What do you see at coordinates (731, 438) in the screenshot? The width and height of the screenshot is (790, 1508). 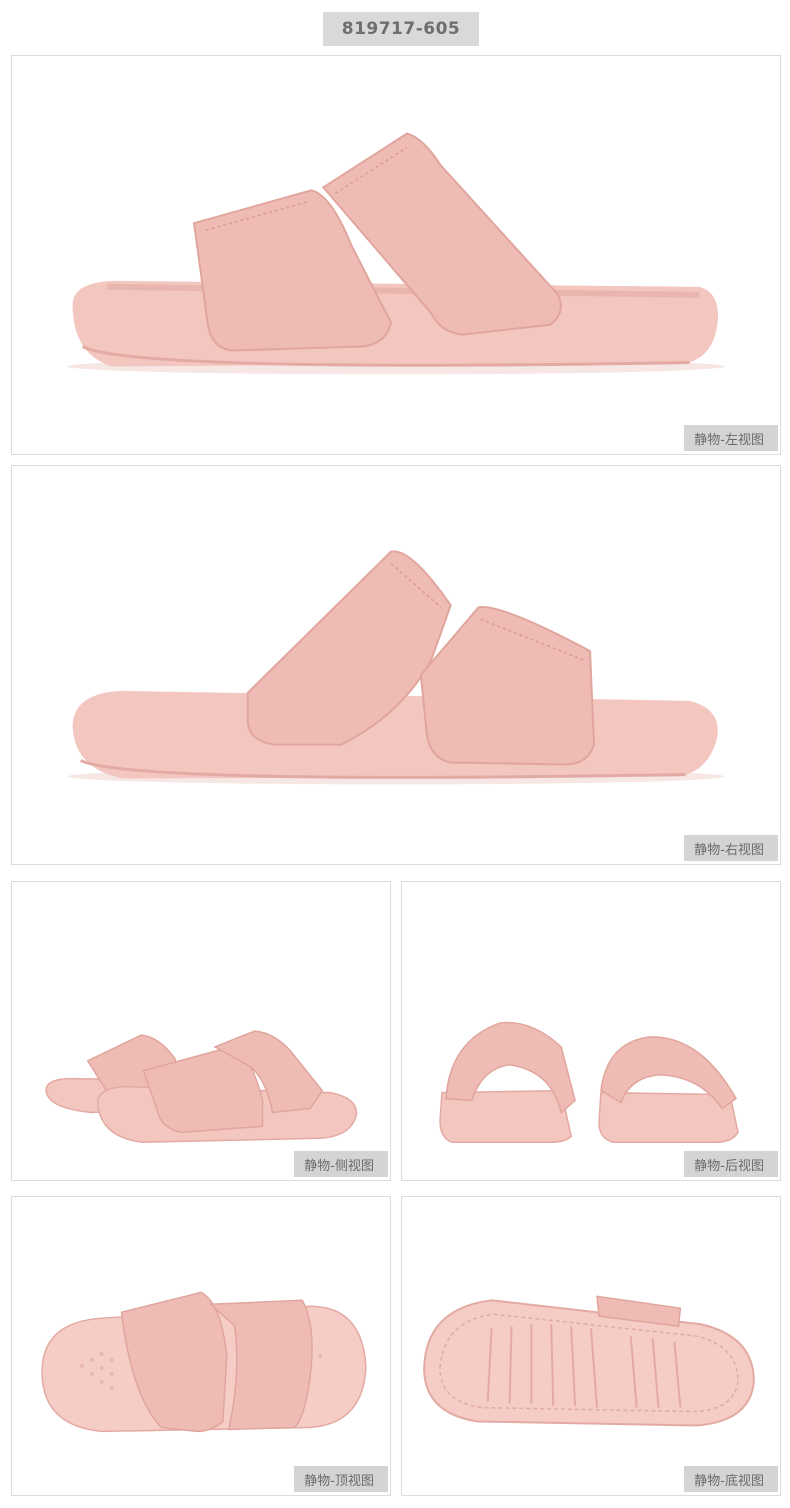 I see `view-label-left: 静物-左视图` at bounding box center [731, 438].